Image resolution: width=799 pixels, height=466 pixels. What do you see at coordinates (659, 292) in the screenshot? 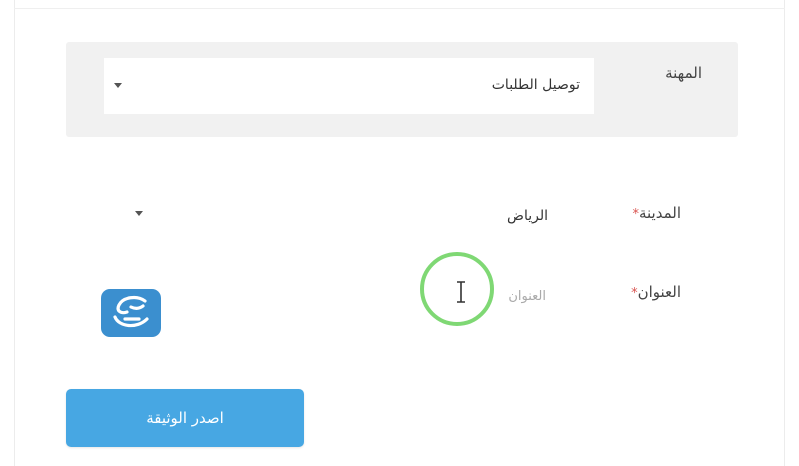
I see `address-label-text: العنوان` at bounding box center [659, 292].